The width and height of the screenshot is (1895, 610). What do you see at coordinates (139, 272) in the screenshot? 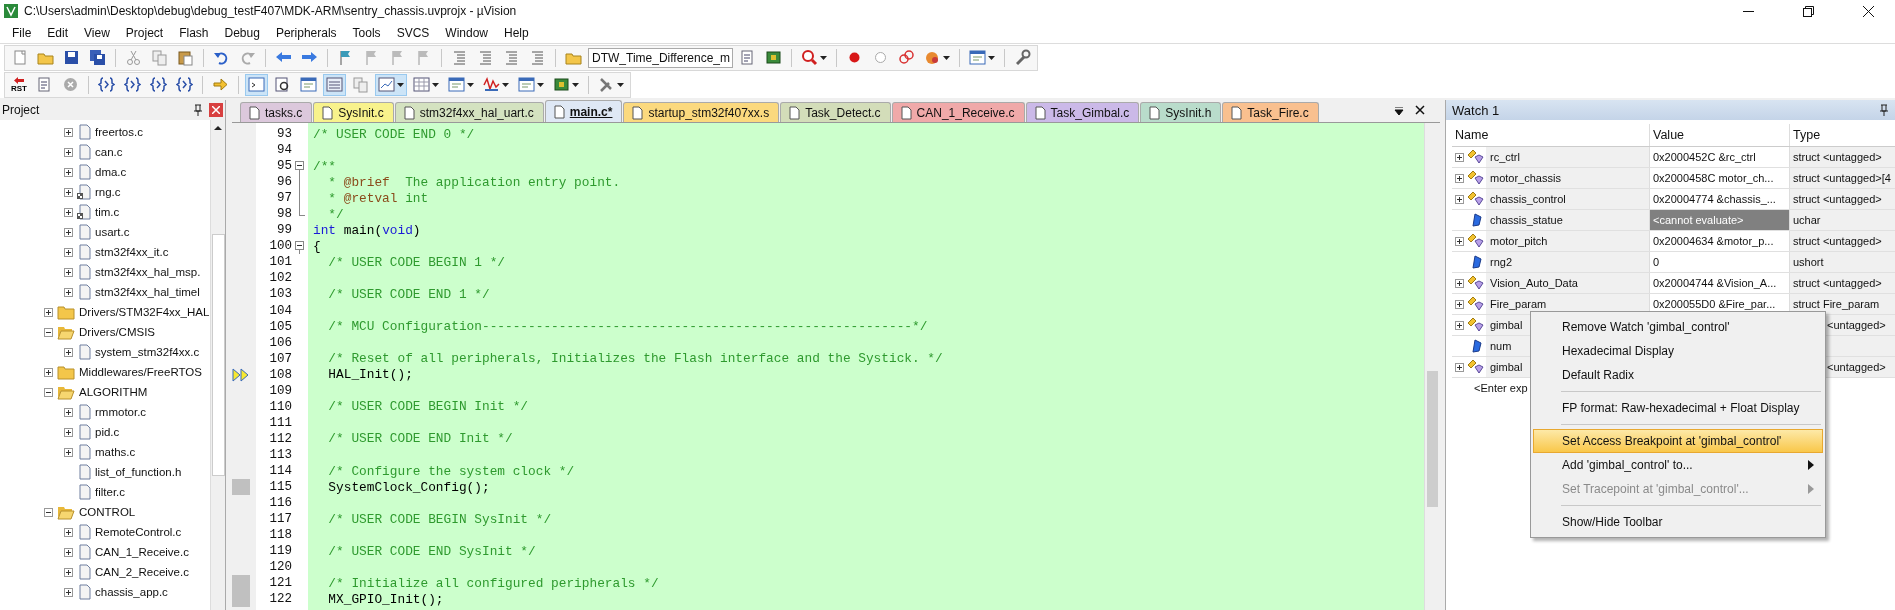
I see `tree-item: stm32f4xx_hal_msp.` at bounding box center [139, 272].